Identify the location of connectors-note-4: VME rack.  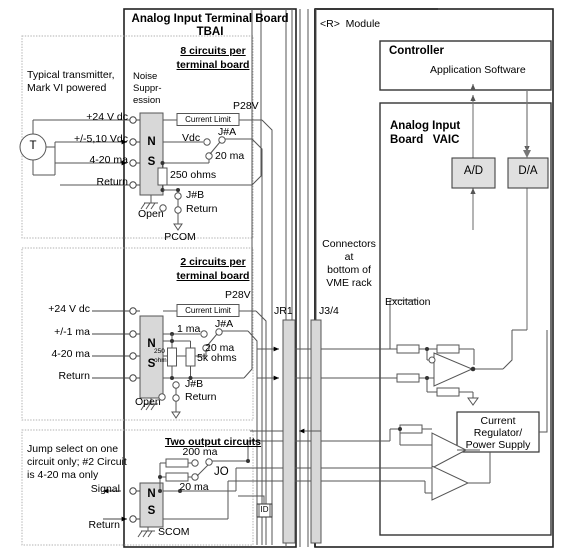
(349, 283).